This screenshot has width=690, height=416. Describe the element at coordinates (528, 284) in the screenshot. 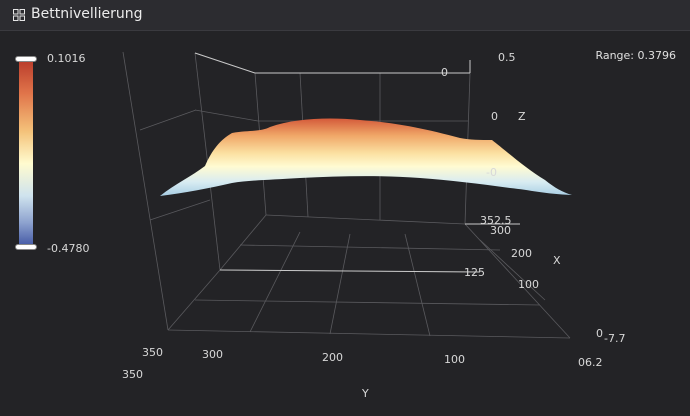

I see `x-tick-100: 100` at that location.